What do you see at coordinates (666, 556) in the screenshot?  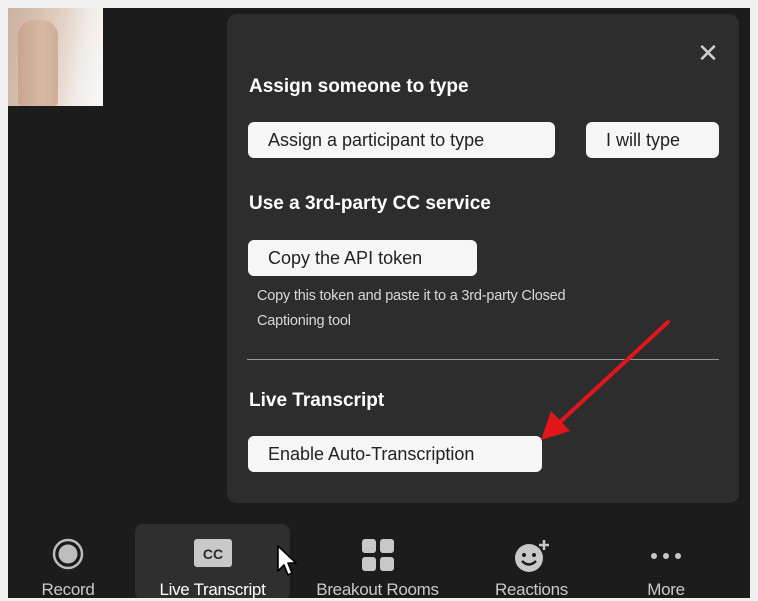 I see `more-options-icon` at bounding box center [666, 556].